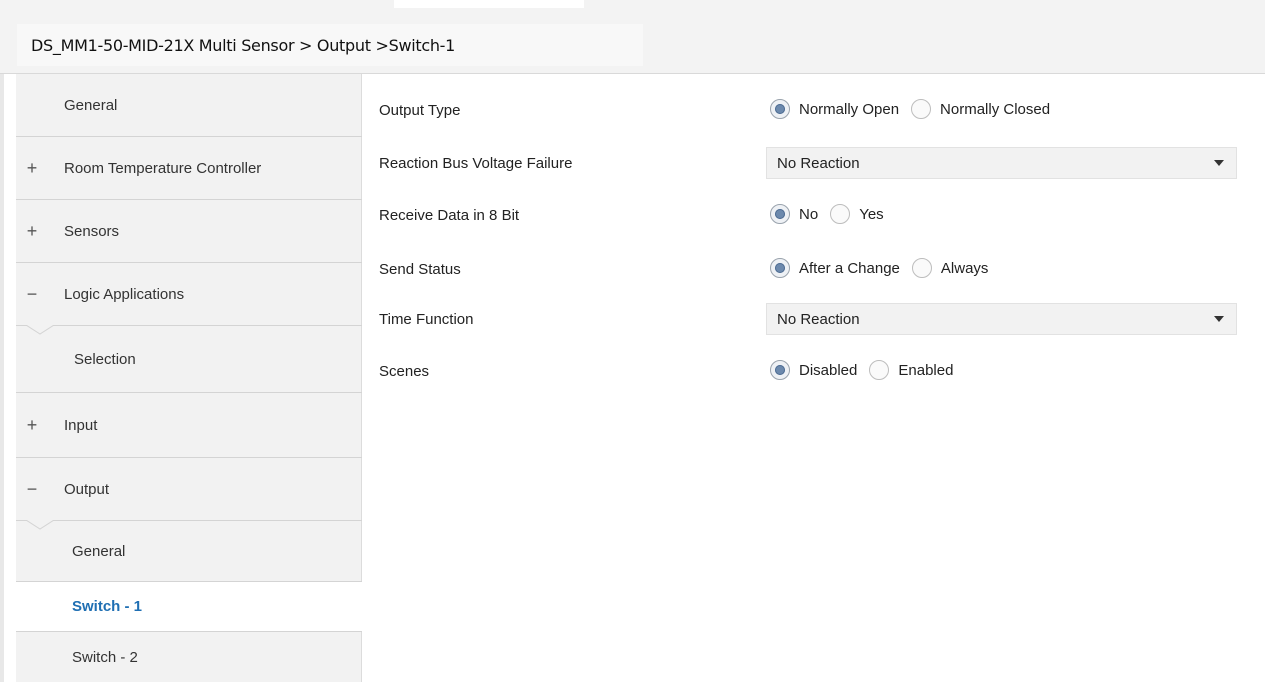 This screenshot has height=682, width=1265. I want to click on sidebar-item-output-general: General, so click(189, 551).